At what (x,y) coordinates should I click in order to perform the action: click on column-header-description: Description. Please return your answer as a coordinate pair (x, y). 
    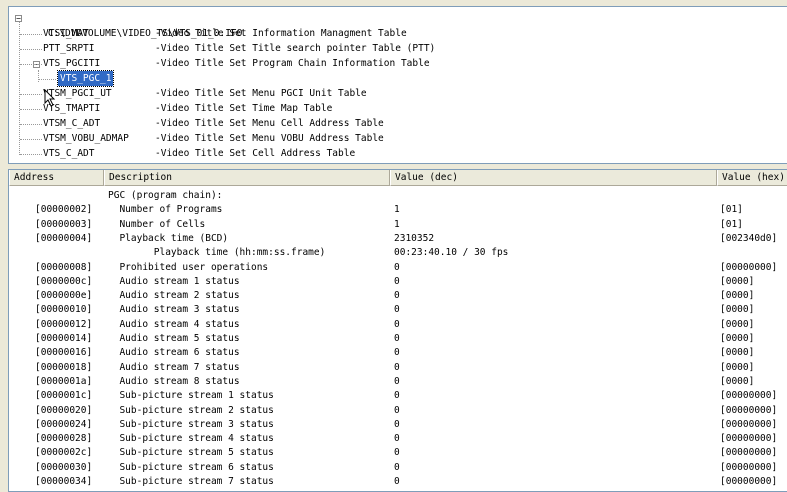
    Looking at the image, I should click on (247, 178).